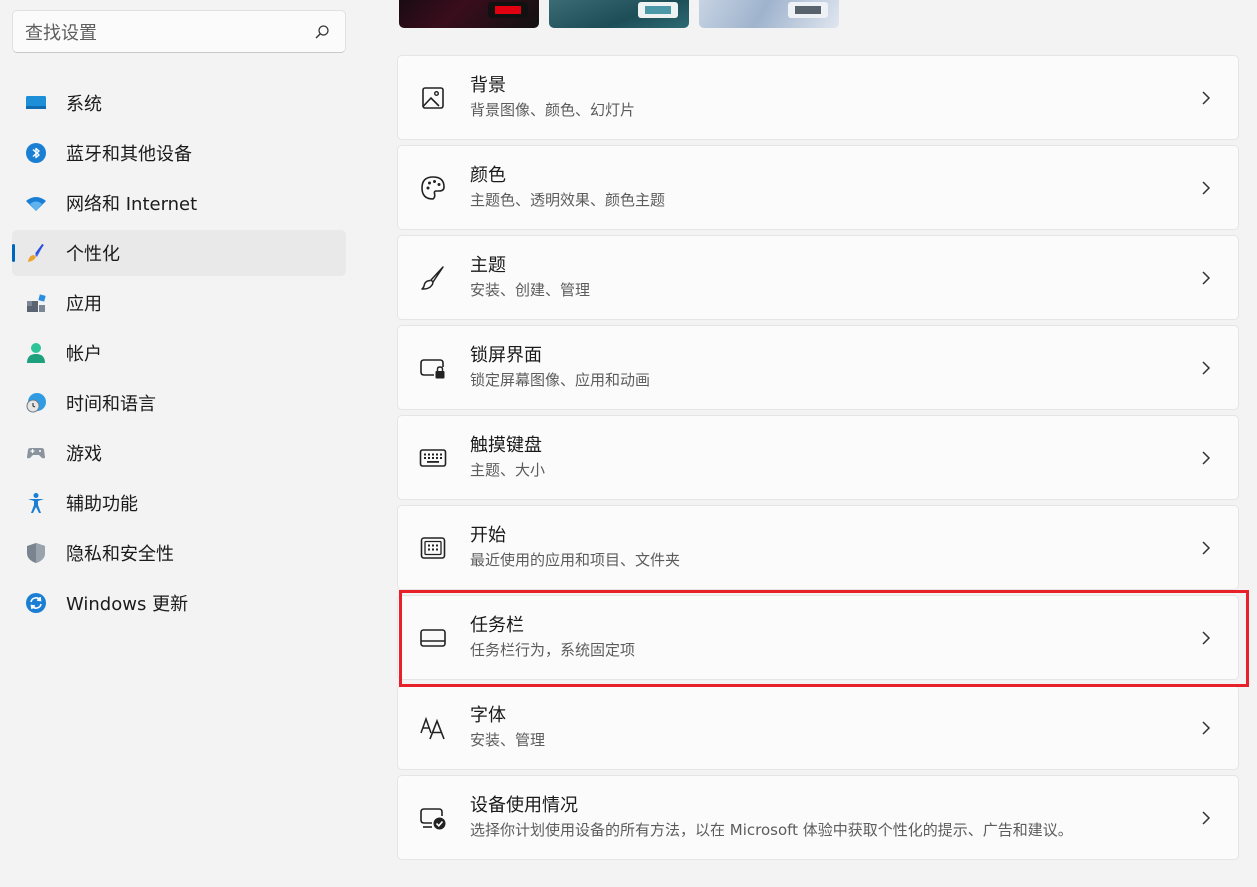  Describe the element at coordinates (818, 277) in the screenshot. I see `card-themes: 主题 安装、创建、管理` at that location.